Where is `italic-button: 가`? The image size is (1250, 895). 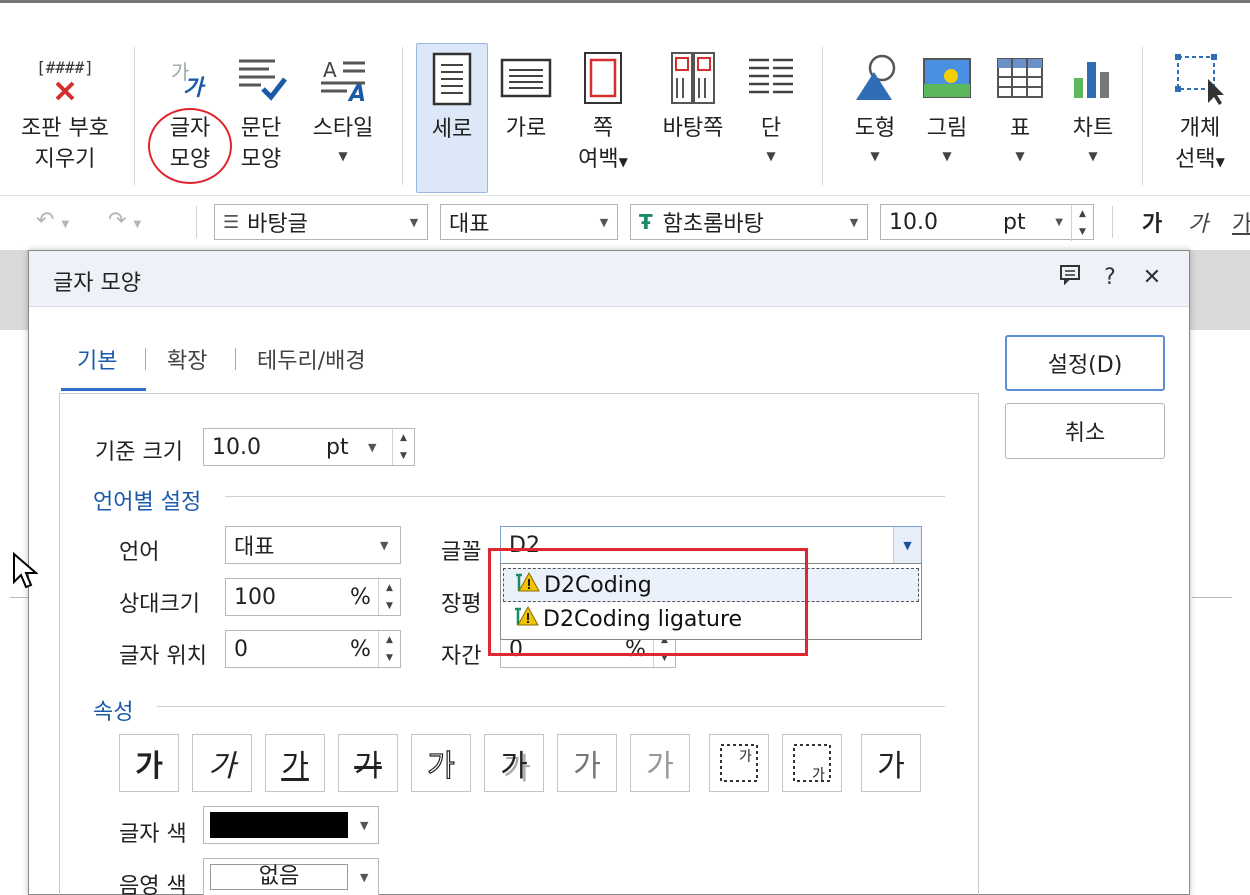 italic-button: 가 is located at coordinates (1198, 222).